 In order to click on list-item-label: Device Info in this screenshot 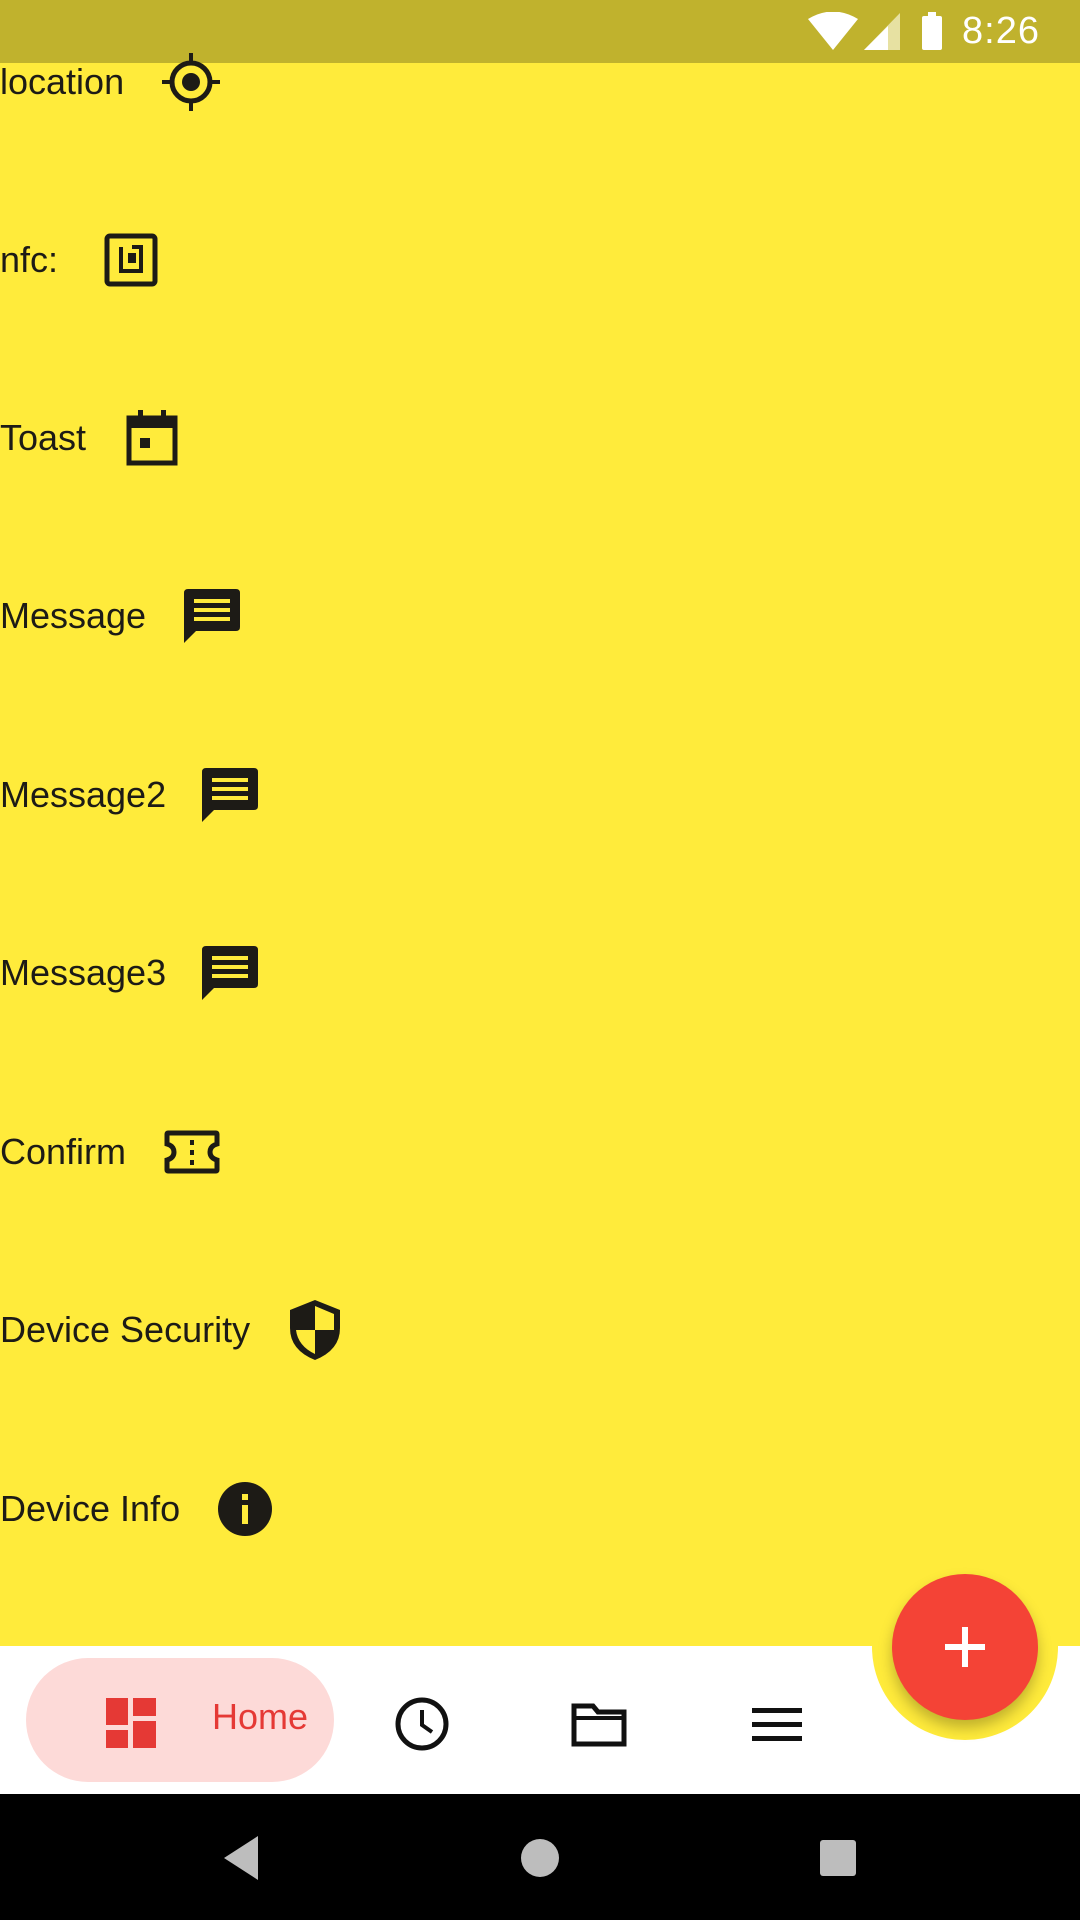, I will do `click(90, 1508)`.